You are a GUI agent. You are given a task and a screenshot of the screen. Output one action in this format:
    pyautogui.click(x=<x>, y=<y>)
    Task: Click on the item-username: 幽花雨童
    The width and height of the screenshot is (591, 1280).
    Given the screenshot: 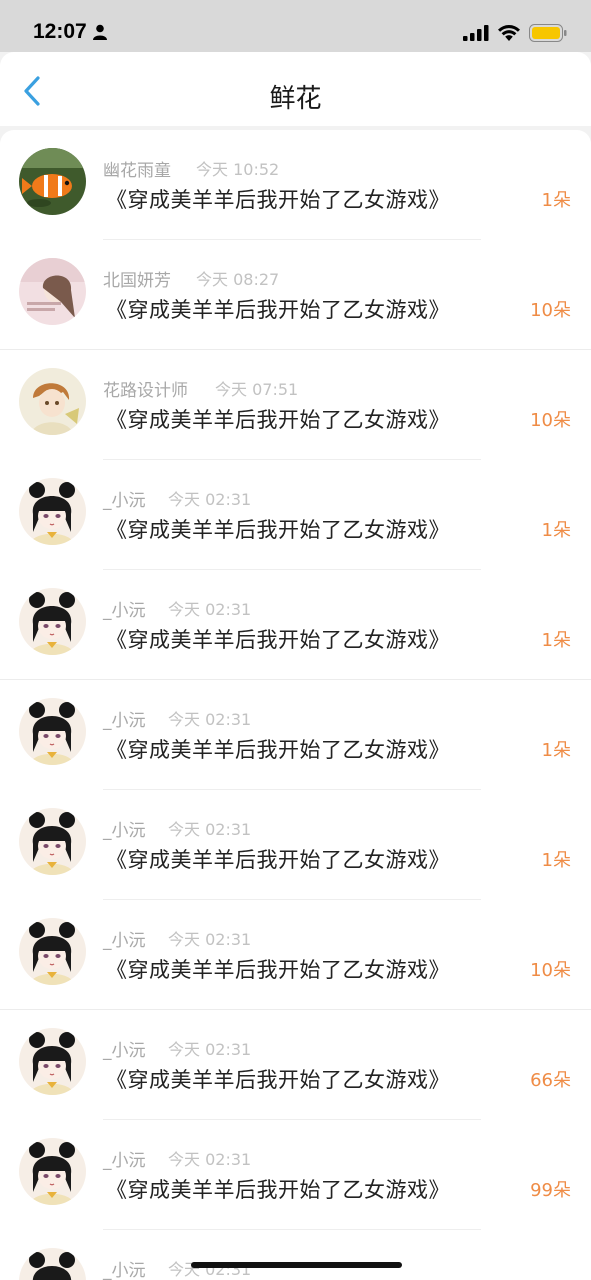 What is the action you would take?
    pyautogui.click(x=137, y=168)
    